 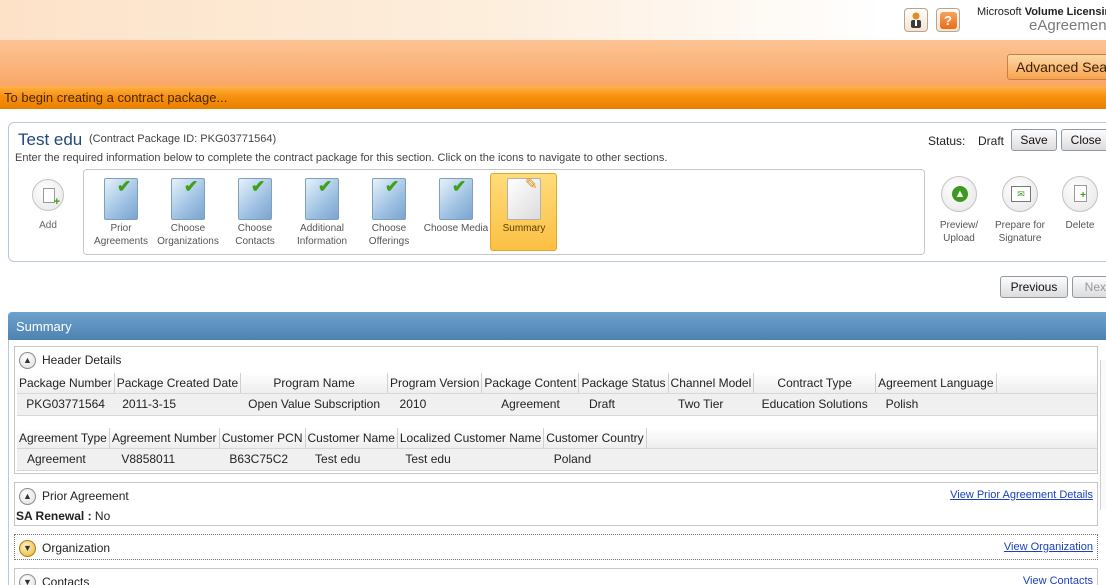 I want to click on table-cell: V8858011, so click(x=164, y=459).